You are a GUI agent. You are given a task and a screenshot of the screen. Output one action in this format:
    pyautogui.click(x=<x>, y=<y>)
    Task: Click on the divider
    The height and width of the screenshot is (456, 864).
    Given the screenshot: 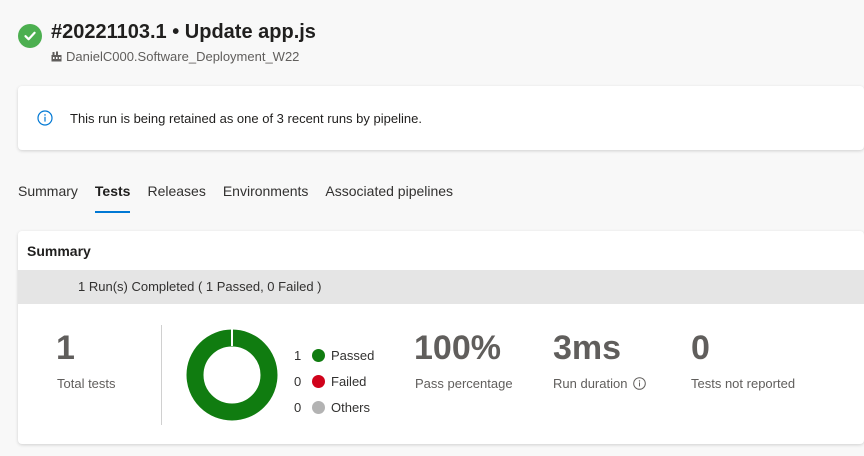 What is the action you would take?
    pyautogui.click(x=161, y=375)
    